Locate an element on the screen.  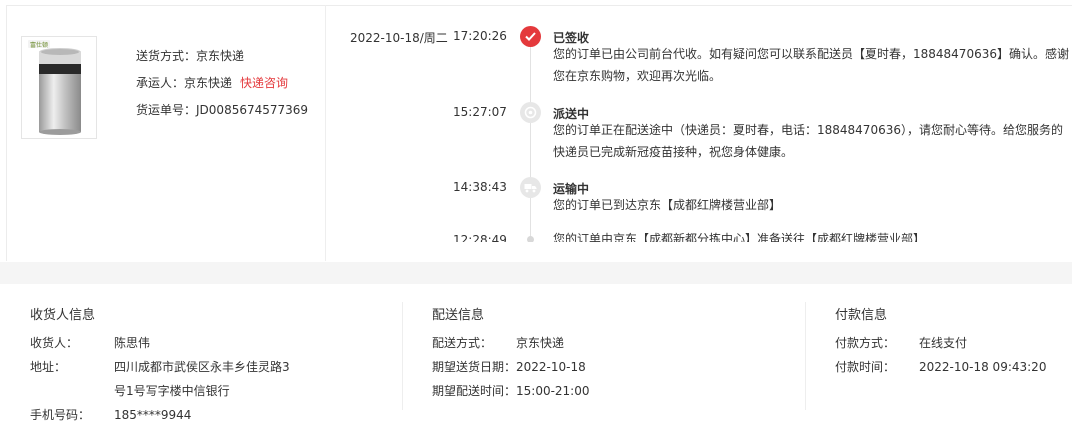
delivery-time-value: 15:00-21:00 is located at coordinates (553, 391).